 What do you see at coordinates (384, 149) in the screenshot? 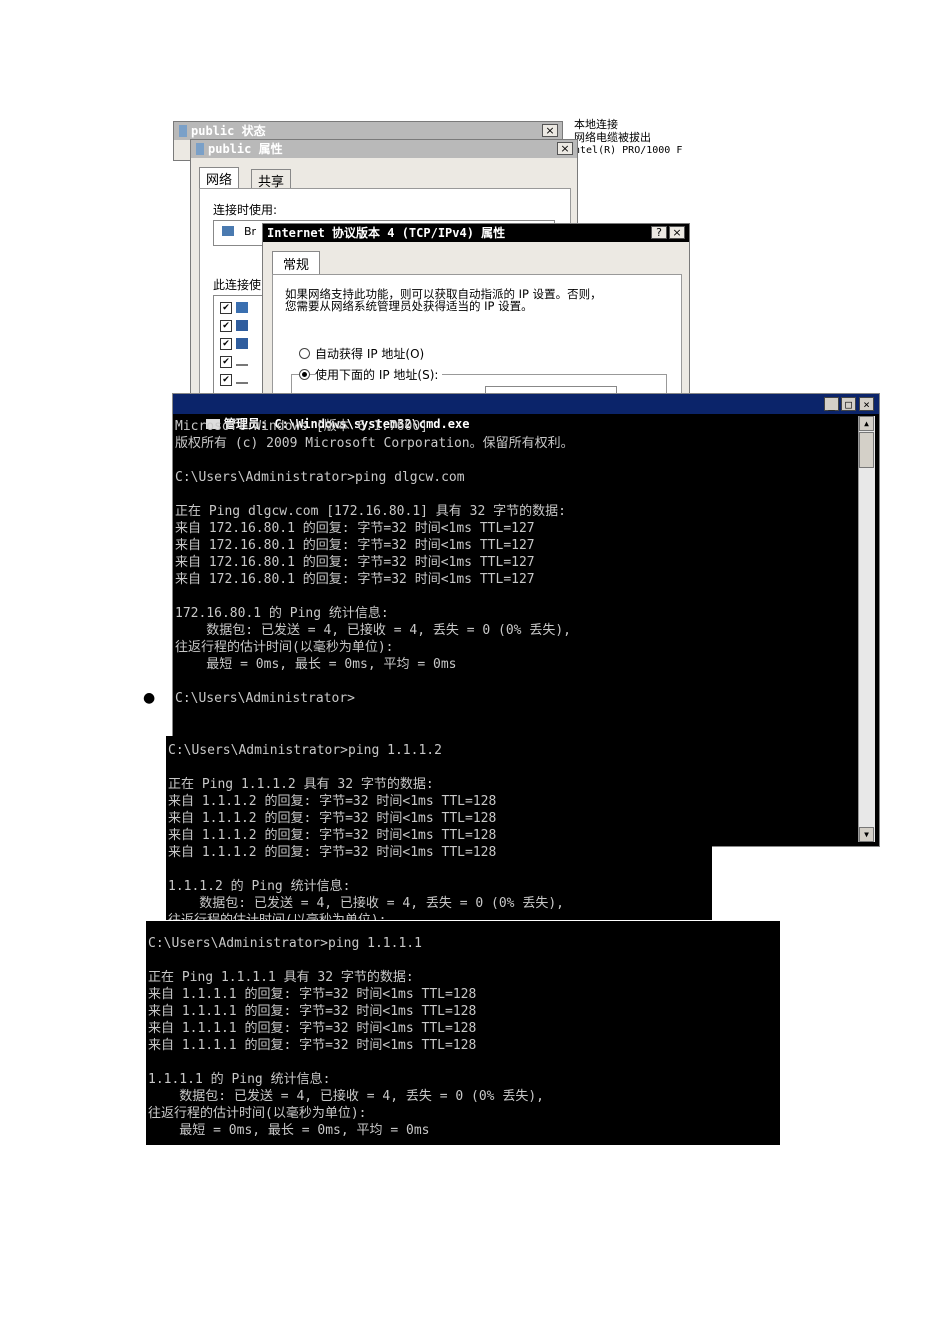
I see `properties-window-titlebar: public 属性` at bounding box center [384, 149].